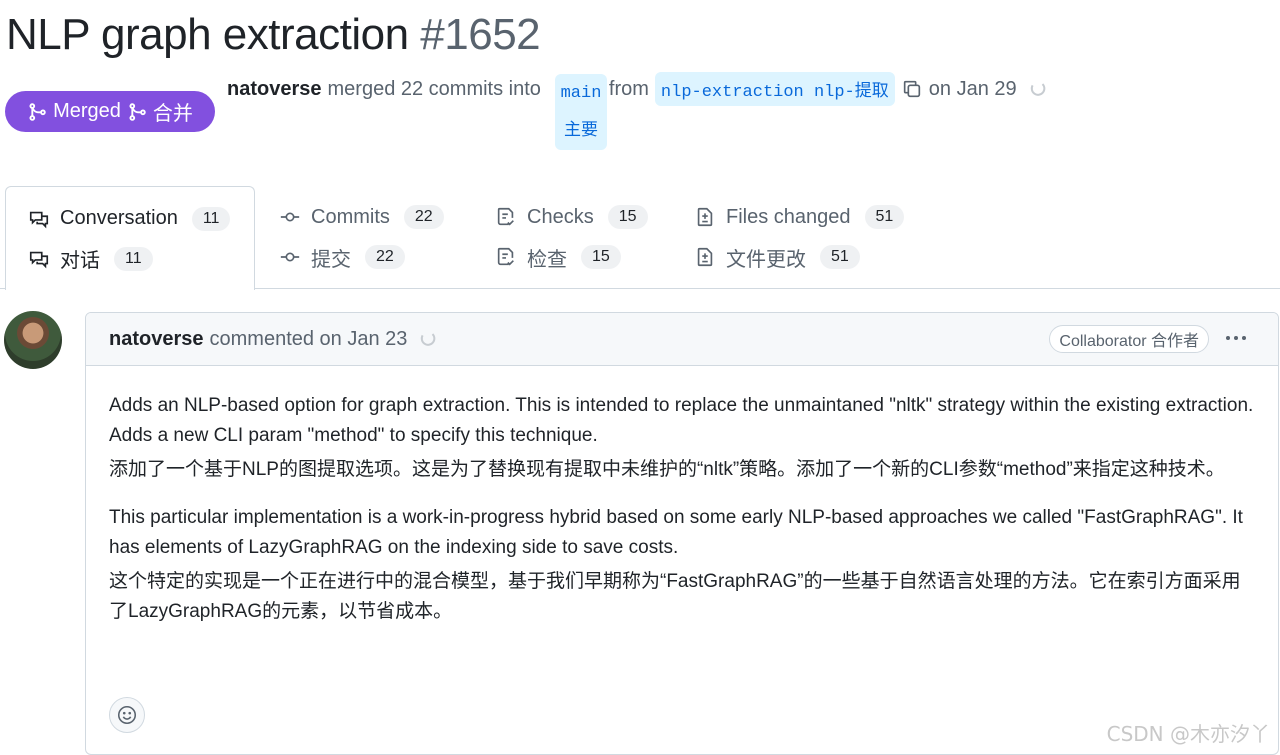 The image size is (1280, 755). Describe the element at coordinates (480, 34) in the screenshot. I see `pr-number: #1652` at that location.